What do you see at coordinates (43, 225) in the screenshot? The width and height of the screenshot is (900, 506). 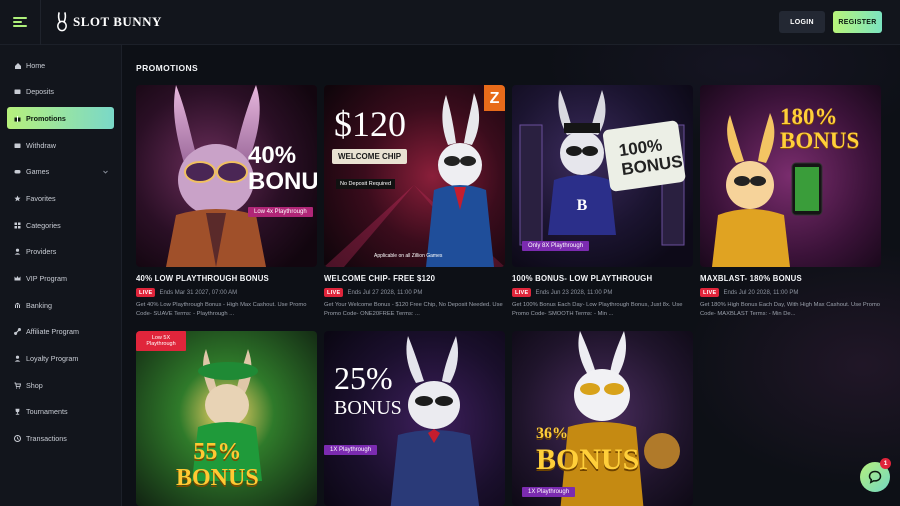 I see `sidebar-item-label: Categories` at bounding box center [43, 225].